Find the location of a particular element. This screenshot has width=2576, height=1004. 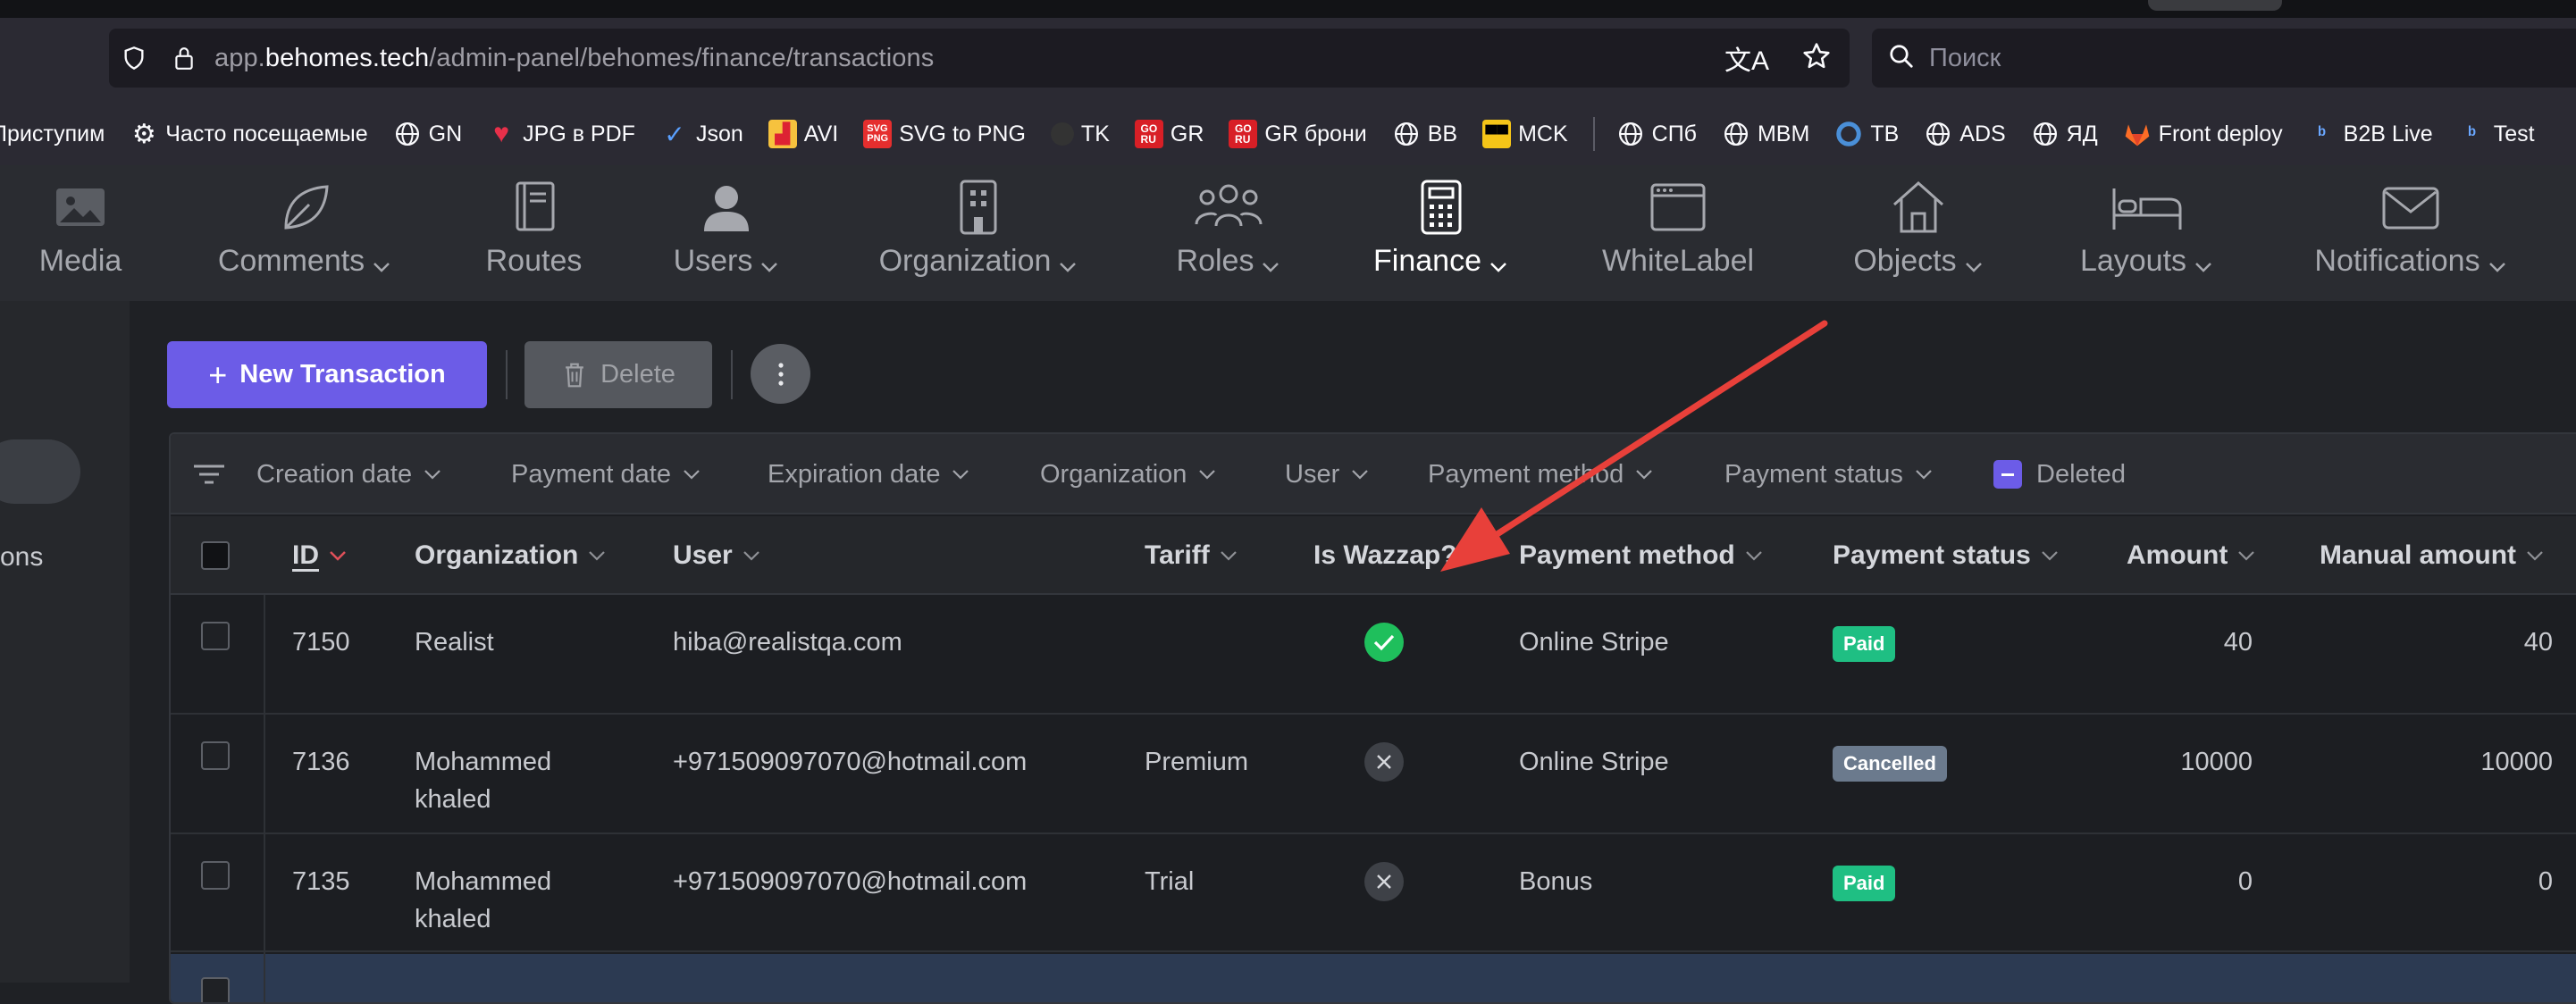

nav-comments: Comments is located at coordinates (305, 233).